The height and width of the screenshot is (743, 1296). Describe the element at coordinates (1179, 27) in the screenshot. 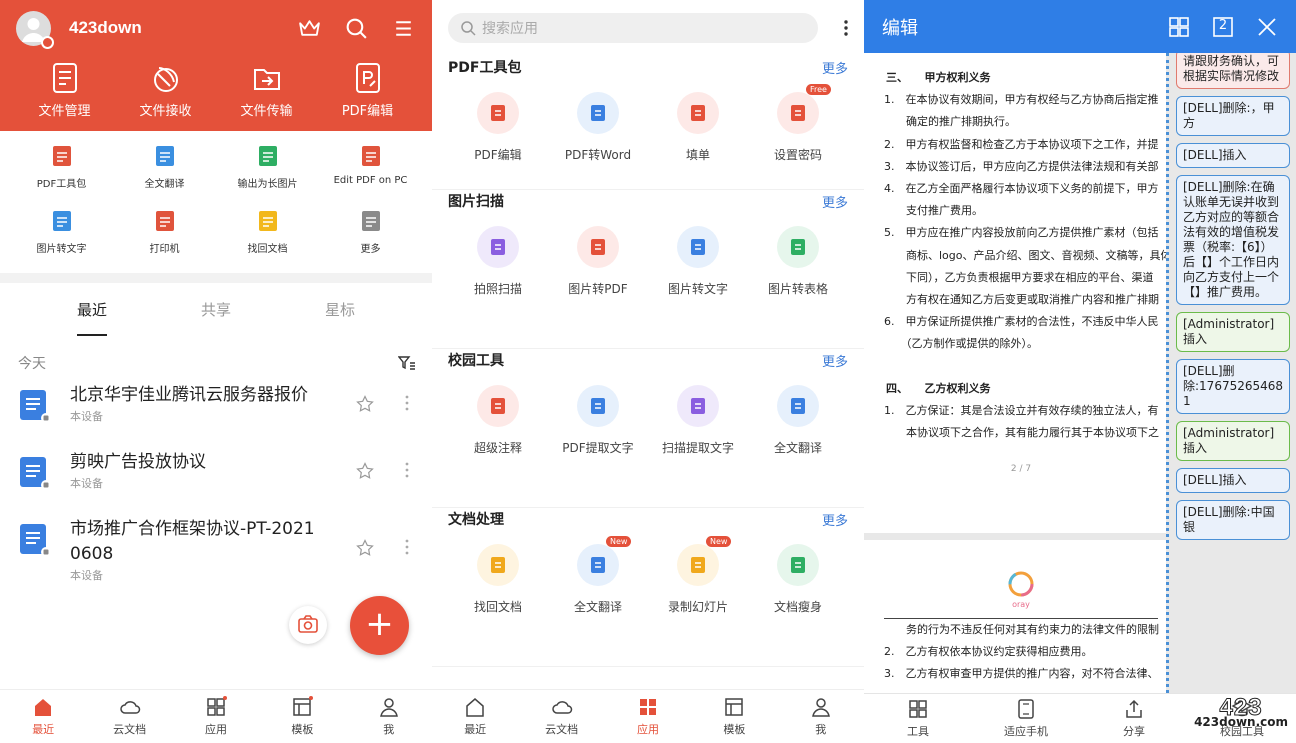

I see `grid-view-icon` at that location.